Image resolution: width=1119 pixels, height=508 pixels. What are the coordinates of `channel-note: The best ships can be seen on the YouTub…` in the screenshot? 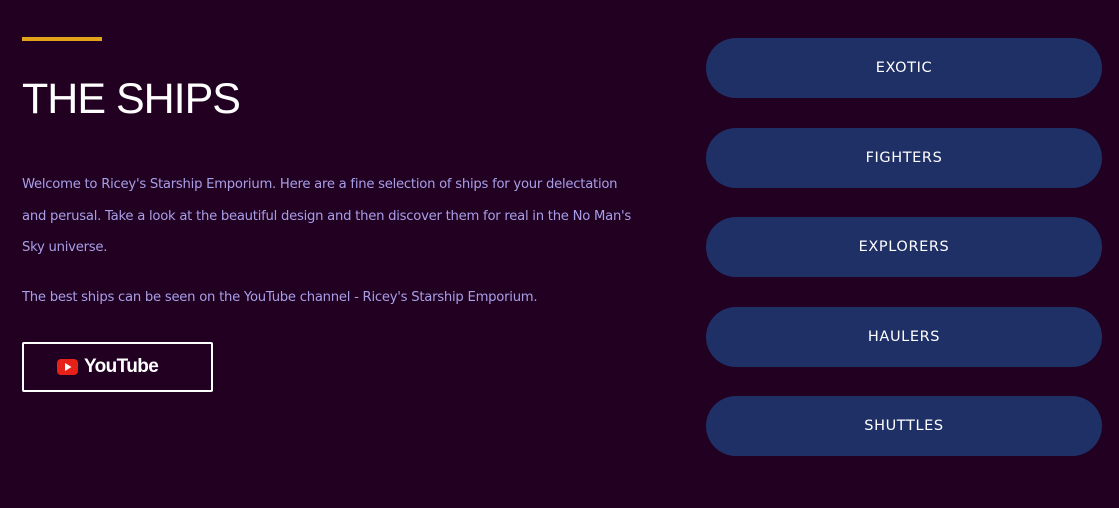 It's located at (280, 297).